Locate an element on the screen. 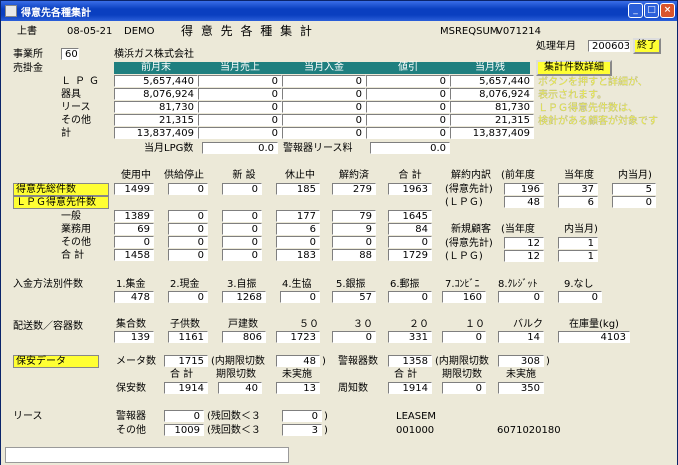 This screenshot has height=465, width=678. receivables-label: 売掛金 is located at coordinates (28, 68).